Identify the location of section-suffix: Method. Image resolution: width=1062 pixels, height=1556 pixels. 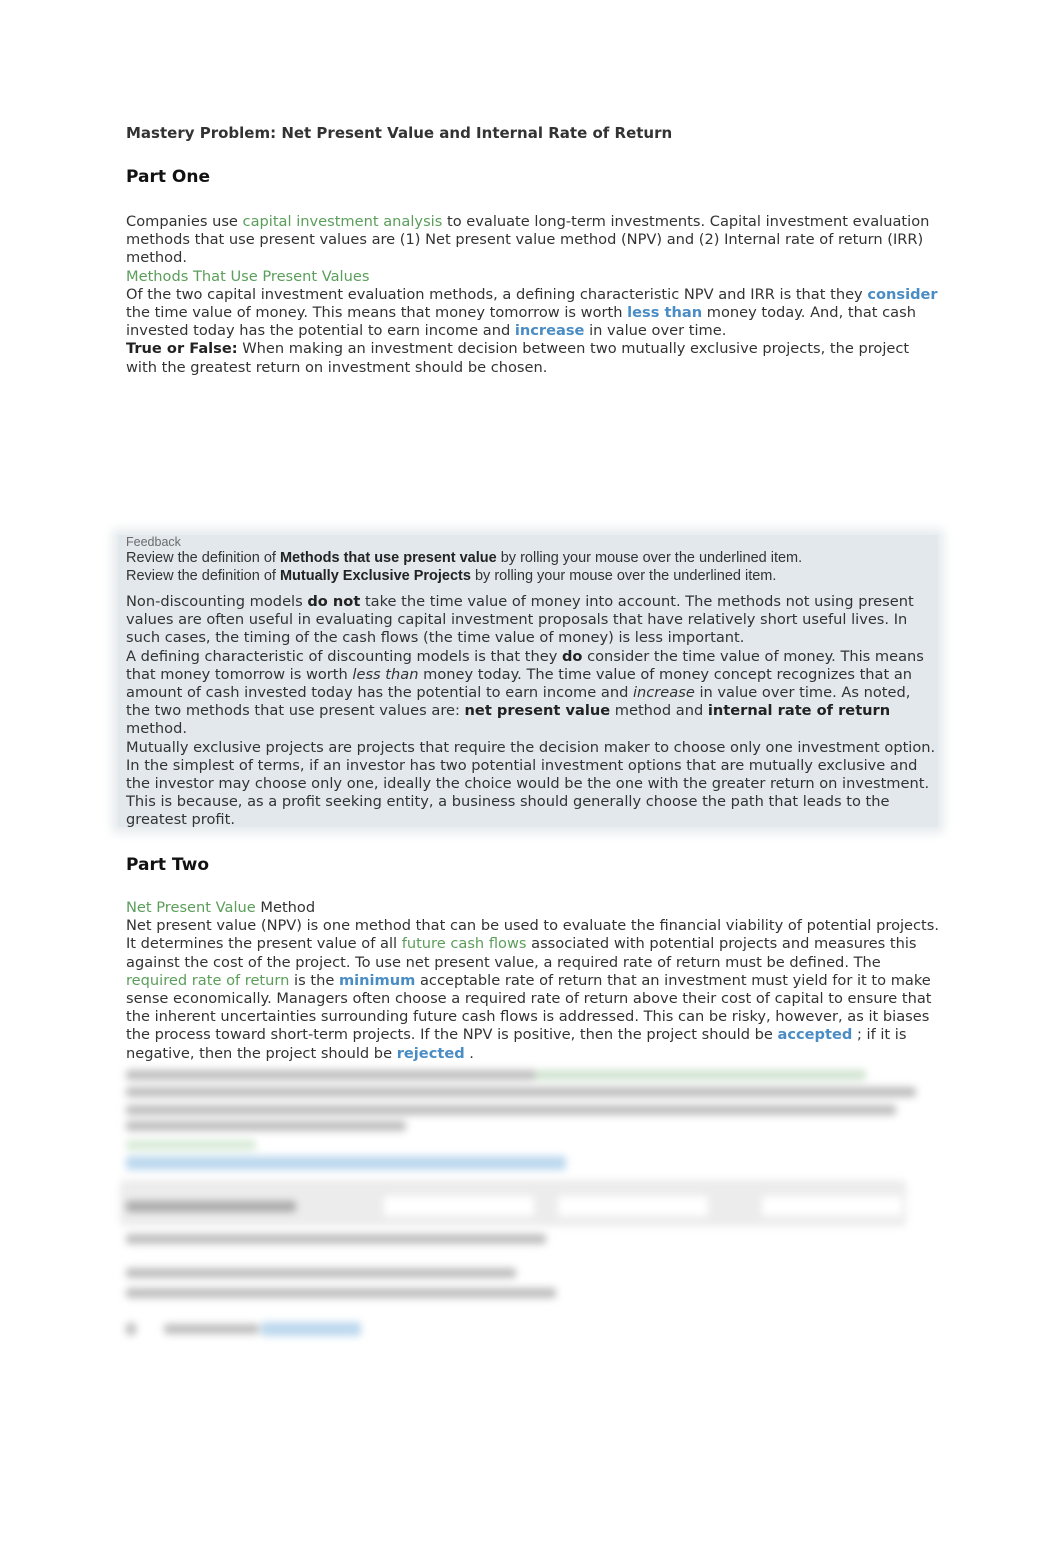
(285, 907).